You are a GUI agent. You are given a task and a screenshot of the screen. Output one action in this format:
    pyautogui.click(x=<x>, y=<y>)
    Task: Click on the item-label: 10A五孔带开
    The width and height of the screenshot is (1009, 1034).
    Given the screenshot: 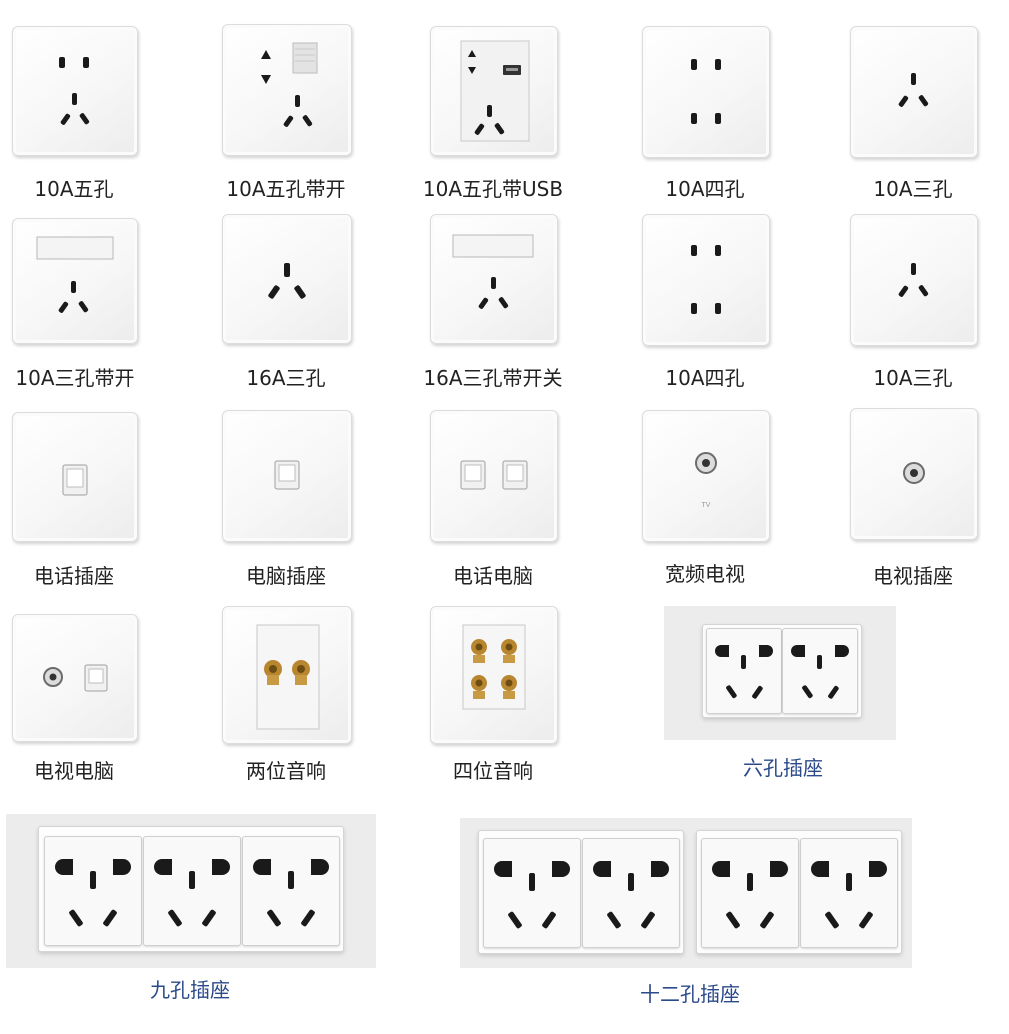 What is the action you would take?
    pyautogui.click(x=286, y=189)
    